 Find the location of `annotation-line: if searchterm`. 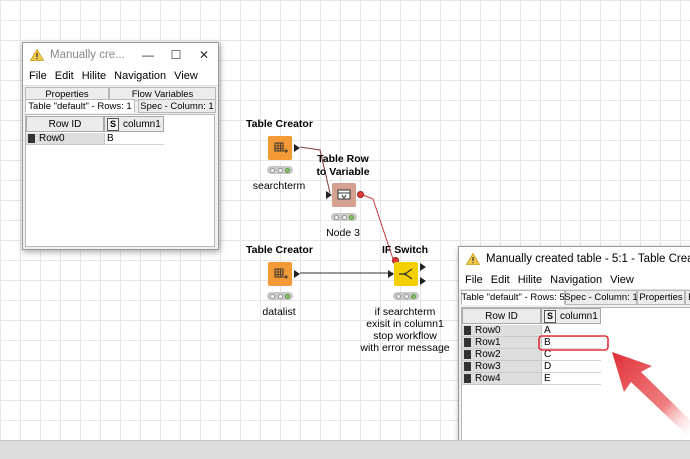

annotation-line: if searchterm is located at coordinates (405, 312).